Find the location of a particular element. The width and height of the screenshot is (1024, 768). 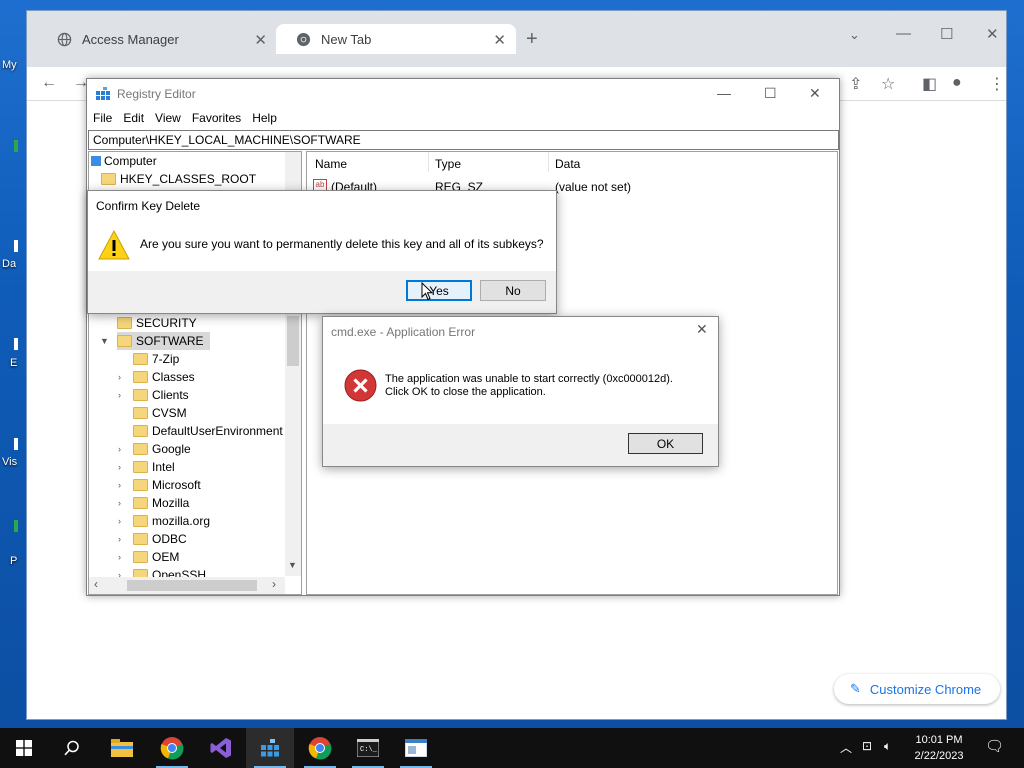

column-header-data: Data is located at coordinates (567, 164).